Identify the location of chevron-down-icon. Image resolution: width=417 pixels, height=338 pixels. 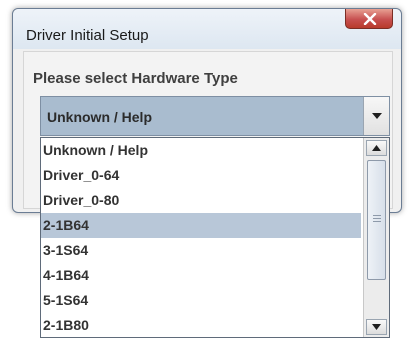
(377, 116).